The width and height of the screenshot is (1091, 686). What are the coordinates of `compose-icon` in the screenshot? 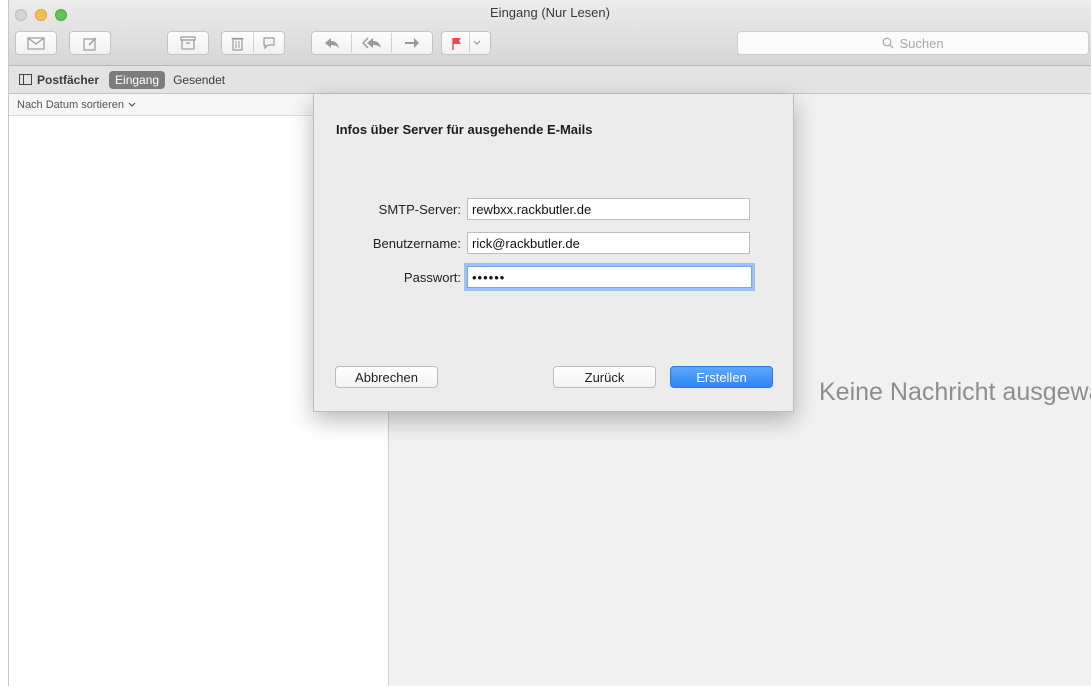 It's located at (89, 44).